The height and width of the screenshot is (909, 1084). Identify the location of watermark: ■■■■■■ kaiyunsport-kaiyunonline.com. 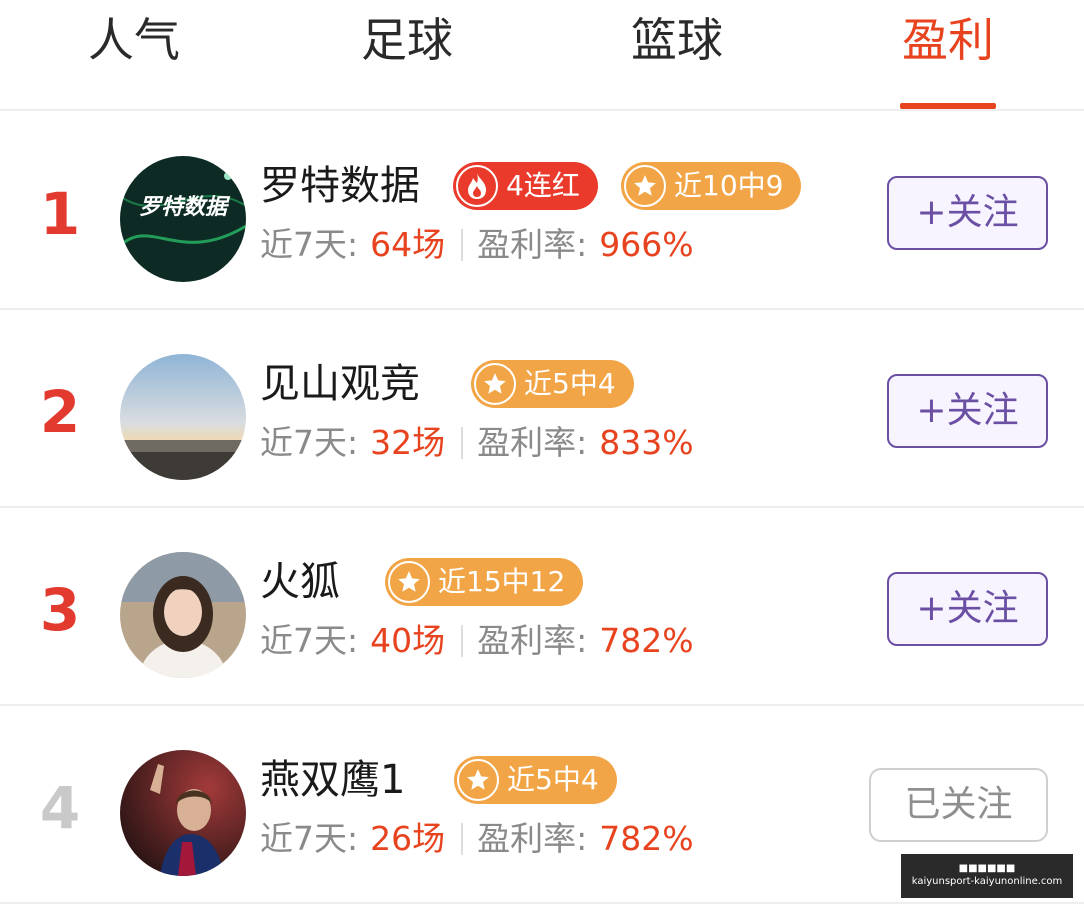
(987, 876).